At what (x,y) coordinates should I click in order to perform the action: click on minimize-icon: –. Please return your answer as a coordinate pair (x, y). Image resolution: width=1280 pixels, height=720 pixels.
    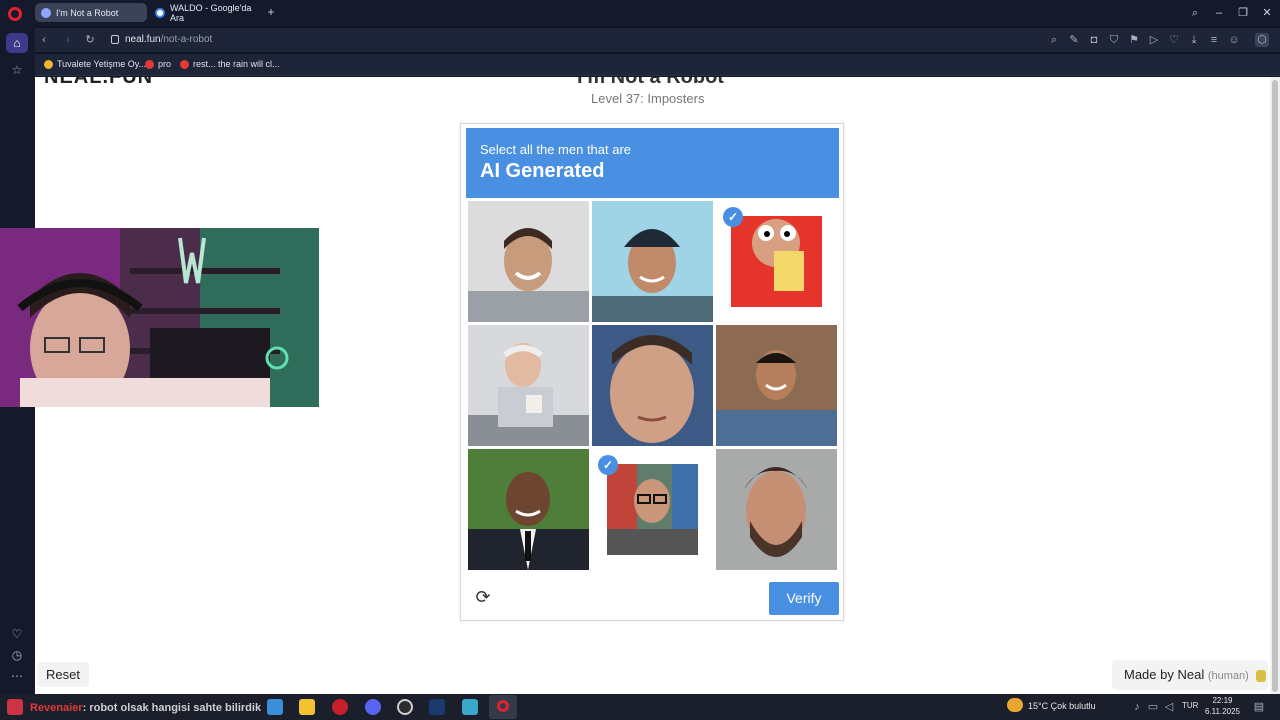
    Looking at the image, I should click on (1219, 13).